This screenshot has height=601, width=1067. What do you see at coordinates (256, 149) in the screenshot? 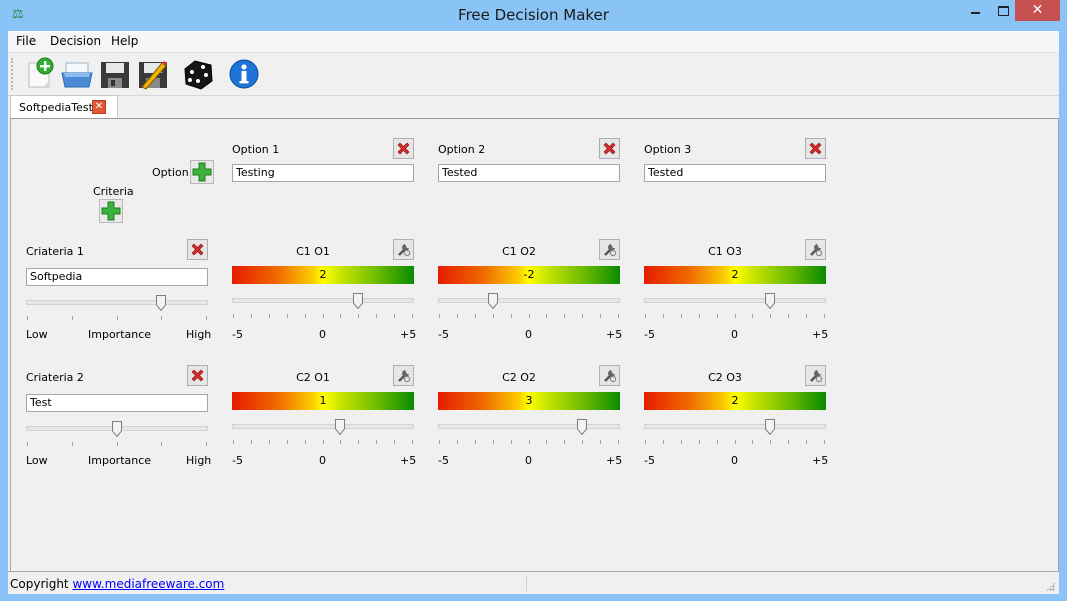
I see `option-label: Option 1` at bounding box center [256, 149].